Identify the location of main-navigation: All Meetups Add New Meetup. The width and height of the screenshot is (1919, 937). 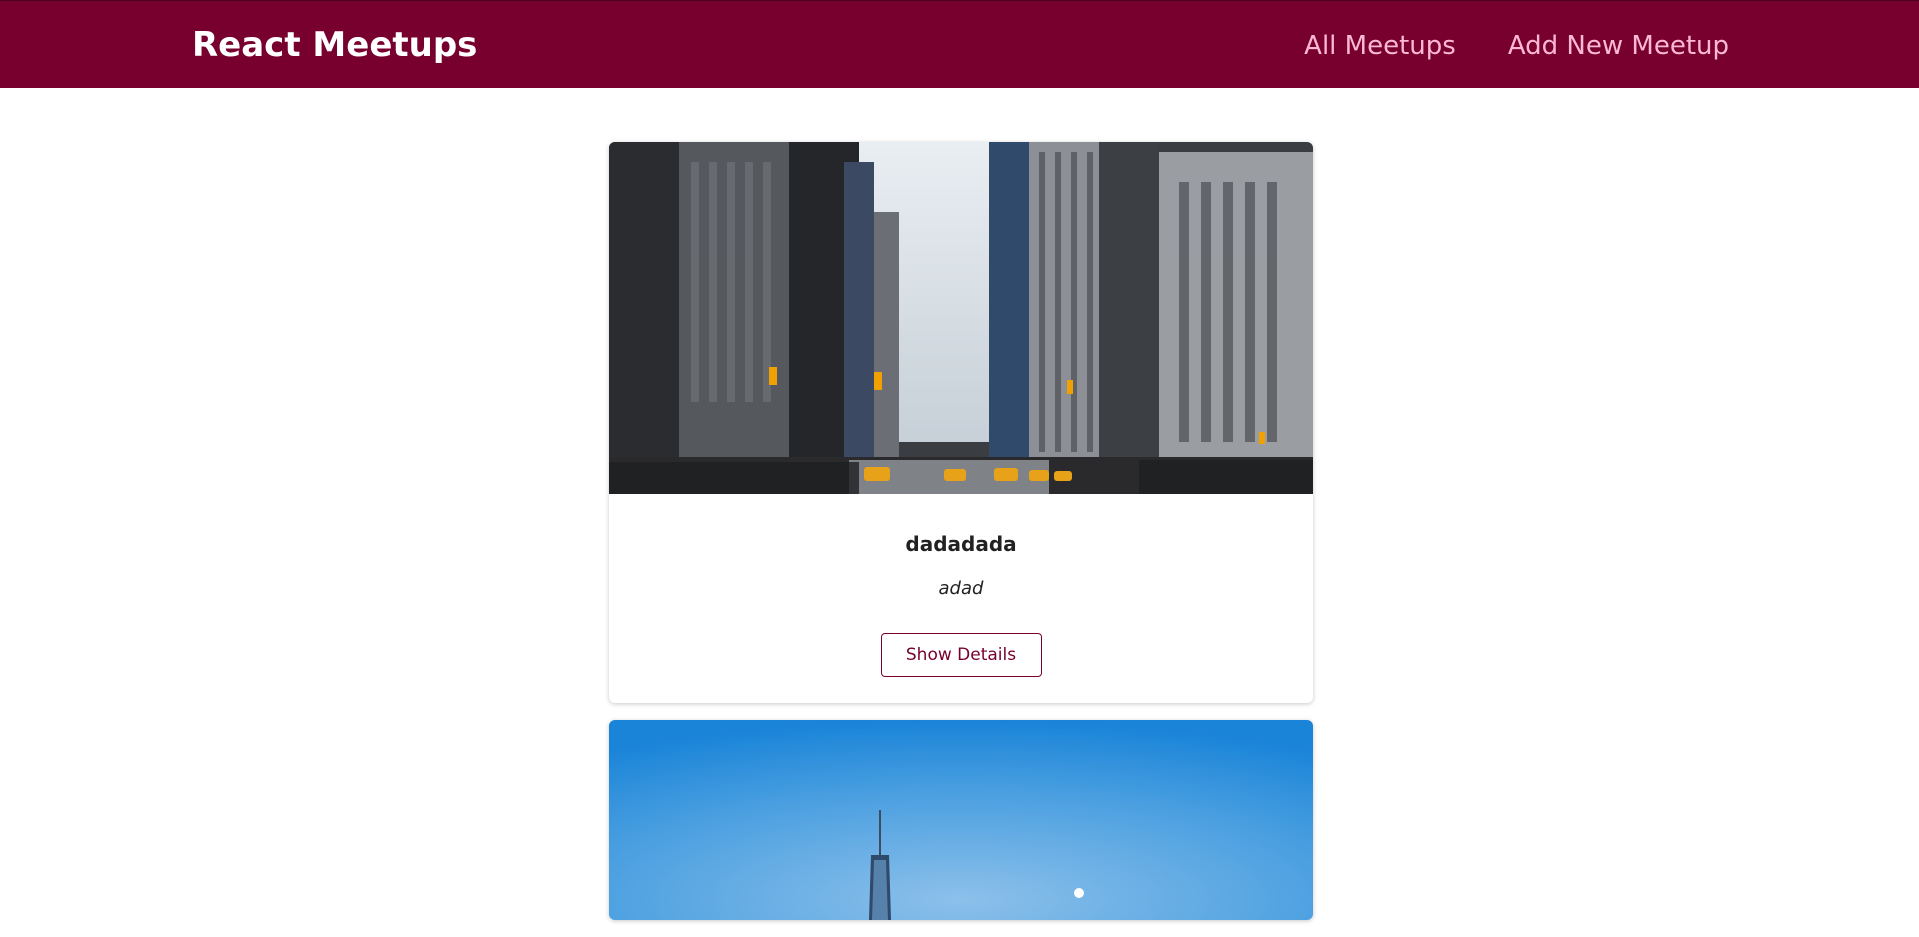
(1516, 46).